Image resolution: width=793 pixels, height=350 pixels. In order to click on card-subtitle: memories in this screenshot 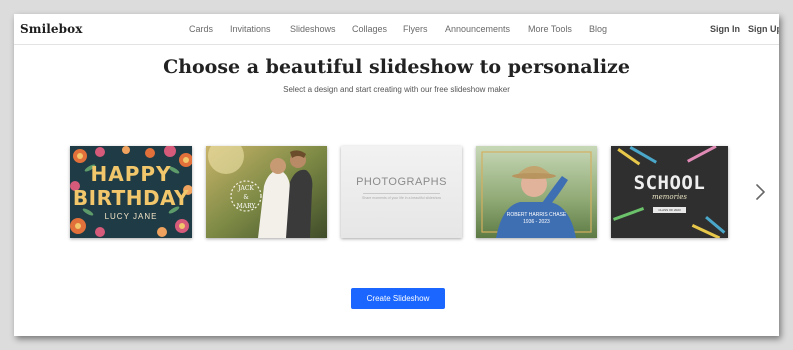, I will do `click(669, 197)`.